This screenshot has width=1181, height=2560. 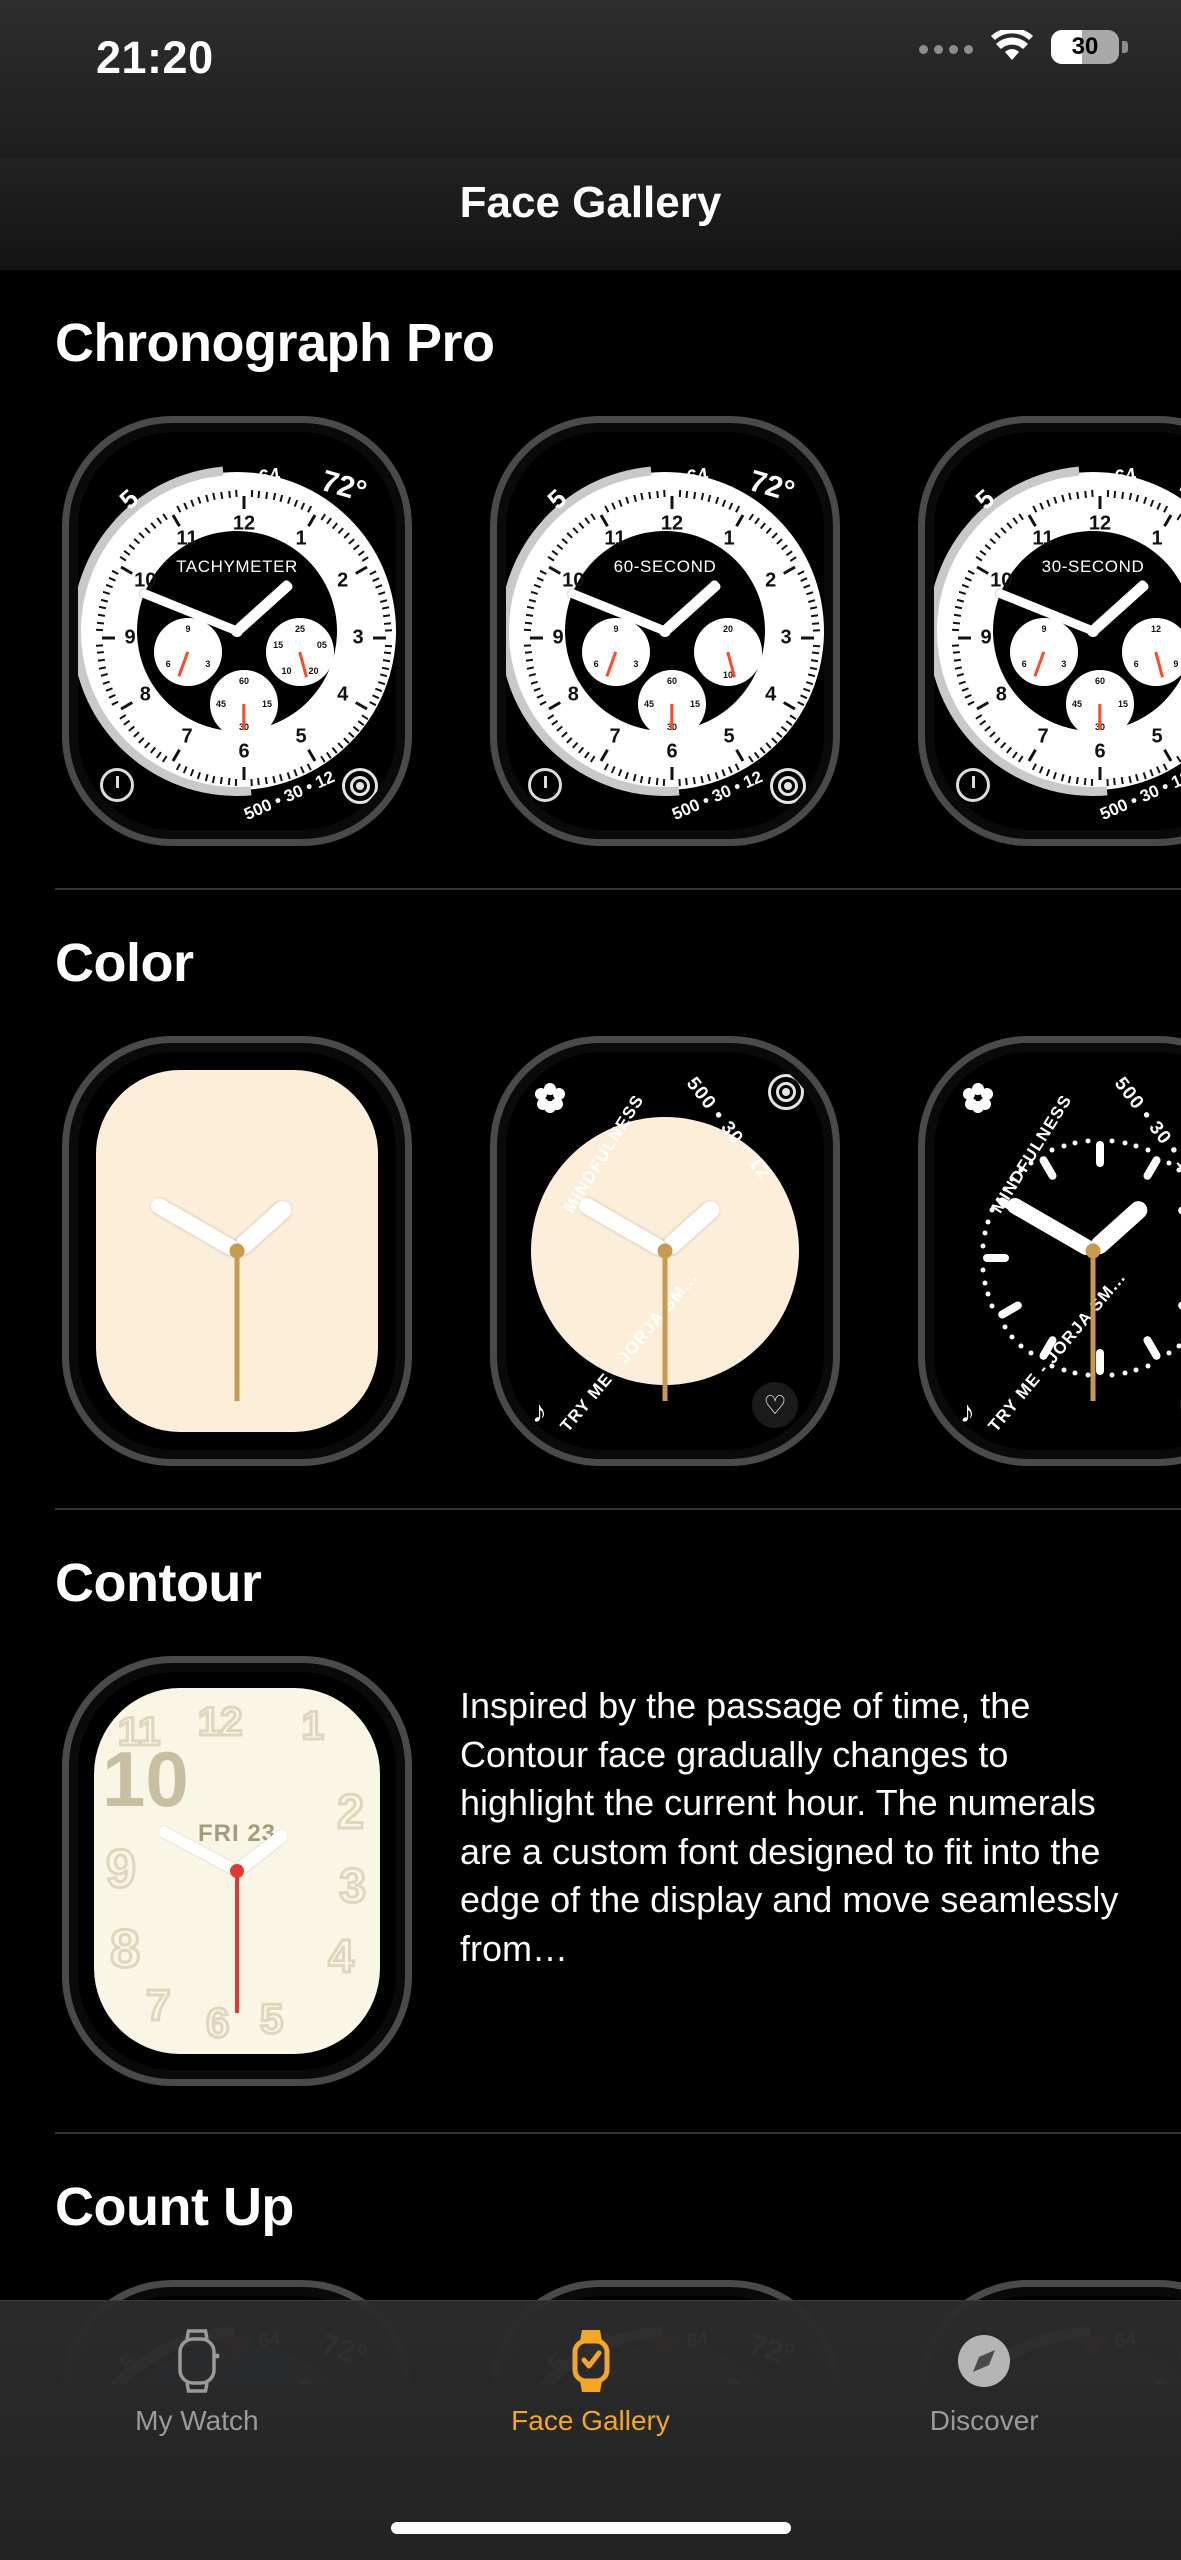 What do you see at coordinates (590, 2528) in the screenshot?
I see `home-indicator` at bounding box center [590, 2528].